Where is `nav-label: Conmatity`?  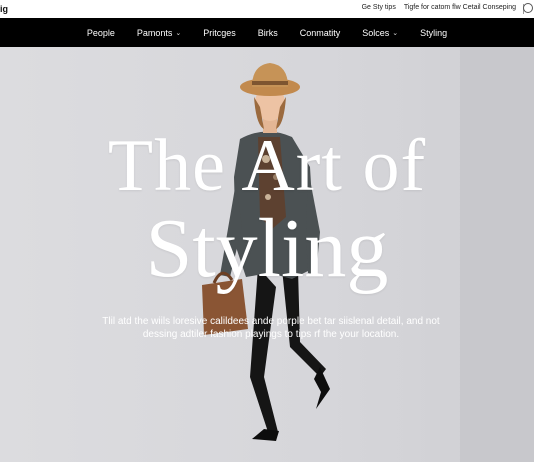
nav-label: Conmatity is located at coordinates (320, 32).